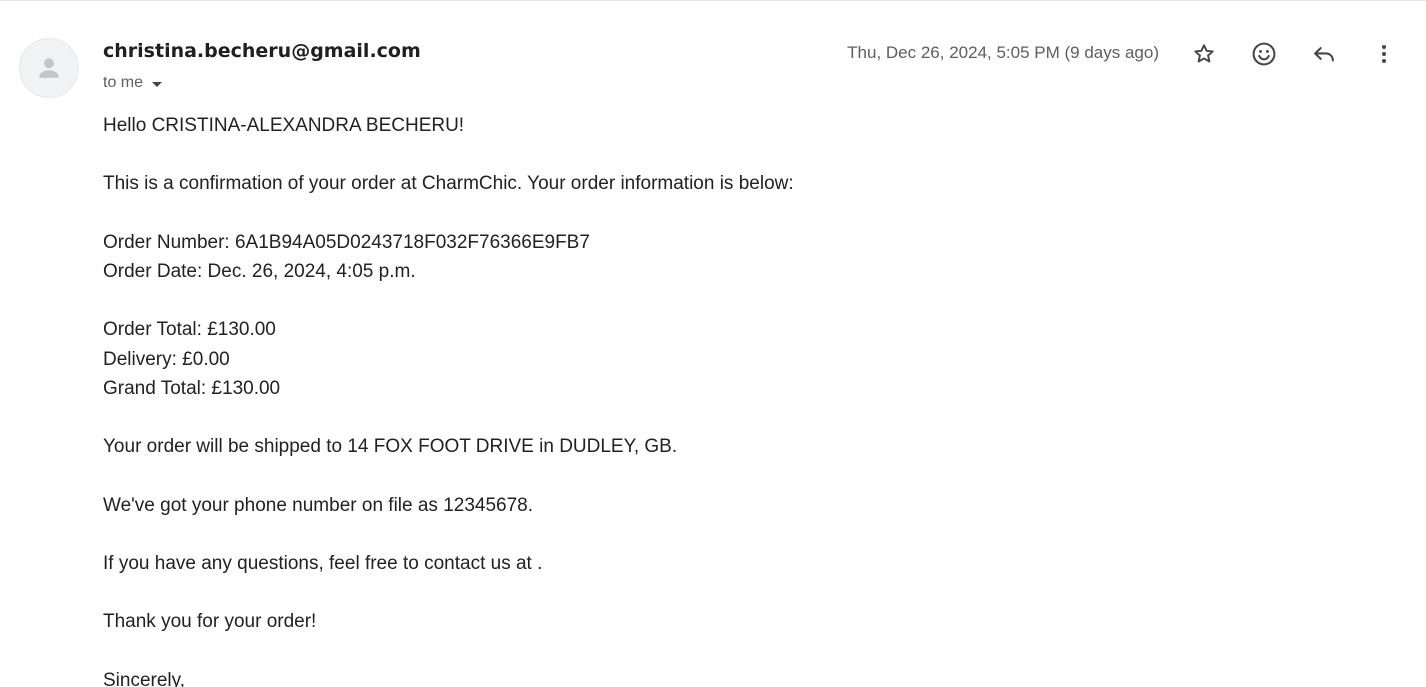 The height and width of the screenshot is (687, 1426). I want to click on recipient-label: to me, so click(123, 82).